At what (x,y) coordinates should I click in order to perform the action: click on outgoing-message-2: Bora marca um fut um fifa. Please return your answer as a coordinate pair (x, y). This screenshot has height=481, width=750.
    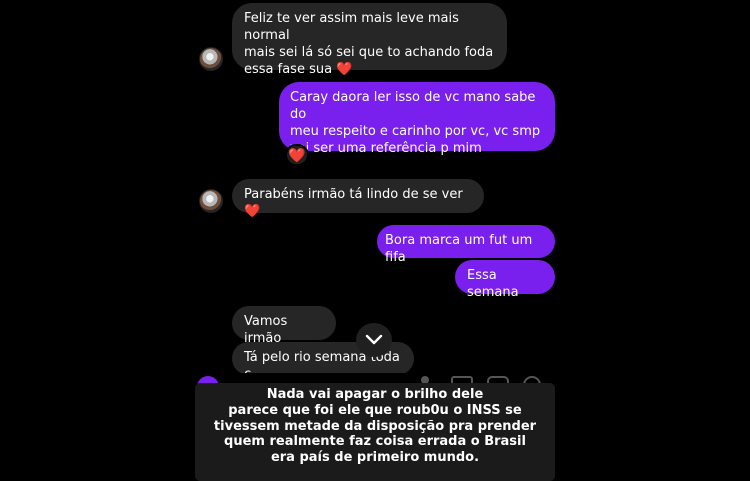
    Looking at the image, I should click on (466, 245).